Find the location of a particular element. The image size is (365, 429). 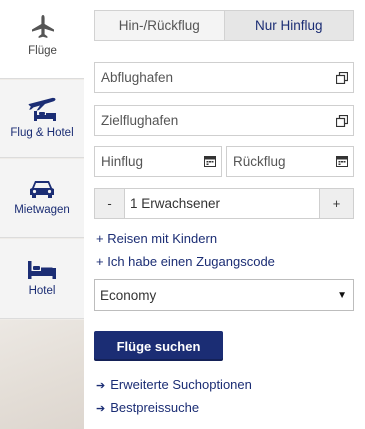

nav-label: Flüge is located at coordinates (42, 51).